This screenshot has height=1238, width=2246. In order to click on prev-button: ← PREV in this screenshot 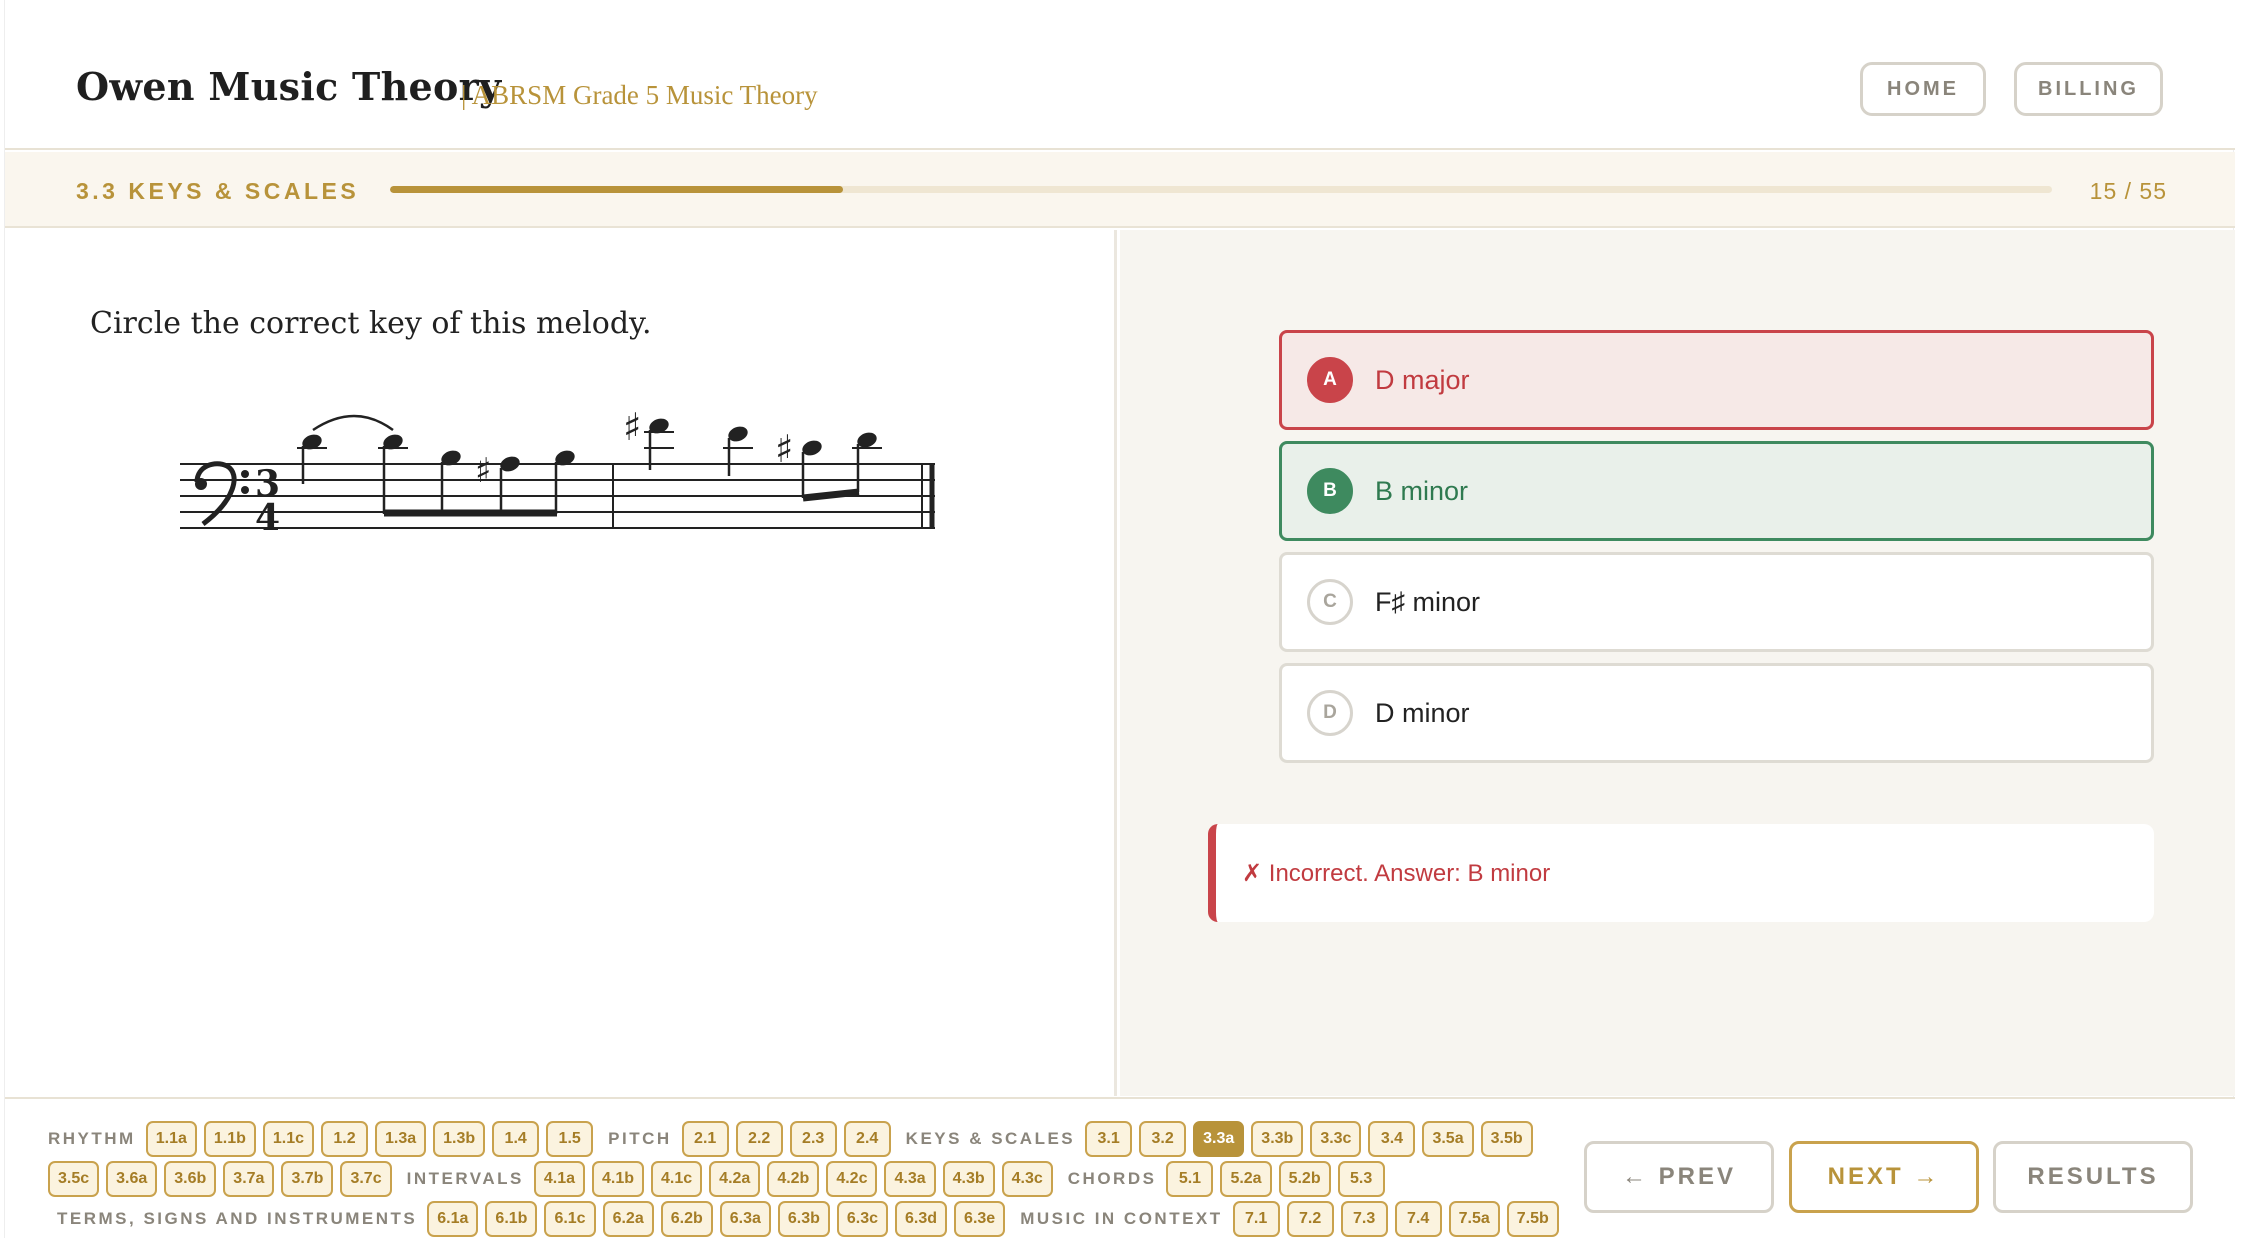, I will do `click(1679, 1177)`.